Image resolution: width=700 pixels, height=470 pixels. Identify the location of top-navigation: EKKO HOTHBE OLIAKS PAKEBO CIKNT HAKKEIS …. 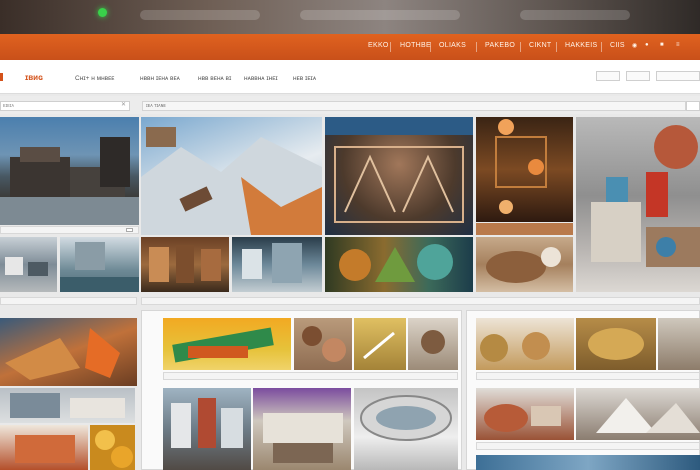
(350, 47).